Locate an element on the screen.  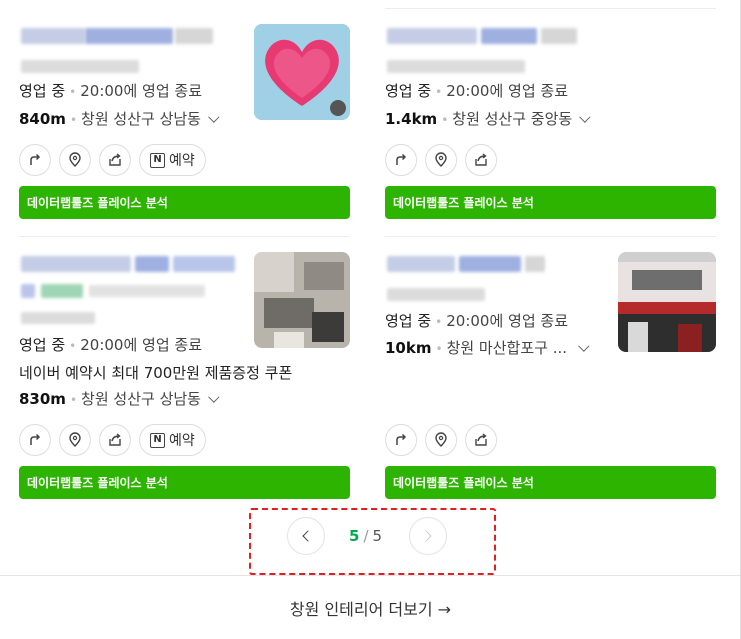
location-line: 1.4km • 창원 성산구 중앙동 is located at coordinates (488, 119).